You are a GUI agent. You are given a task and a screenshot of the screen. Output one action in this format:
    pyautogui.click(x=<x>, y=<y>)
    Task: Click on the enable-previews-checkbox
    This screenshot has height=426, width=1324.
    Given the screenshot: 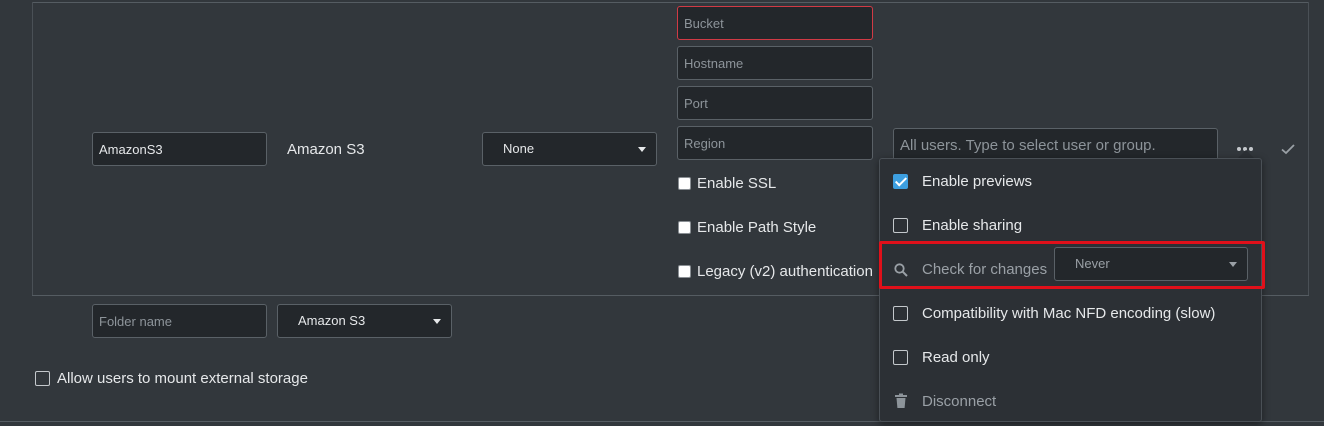 What is the action you would take?
    pyautogui.click(x=900, y=181)
    